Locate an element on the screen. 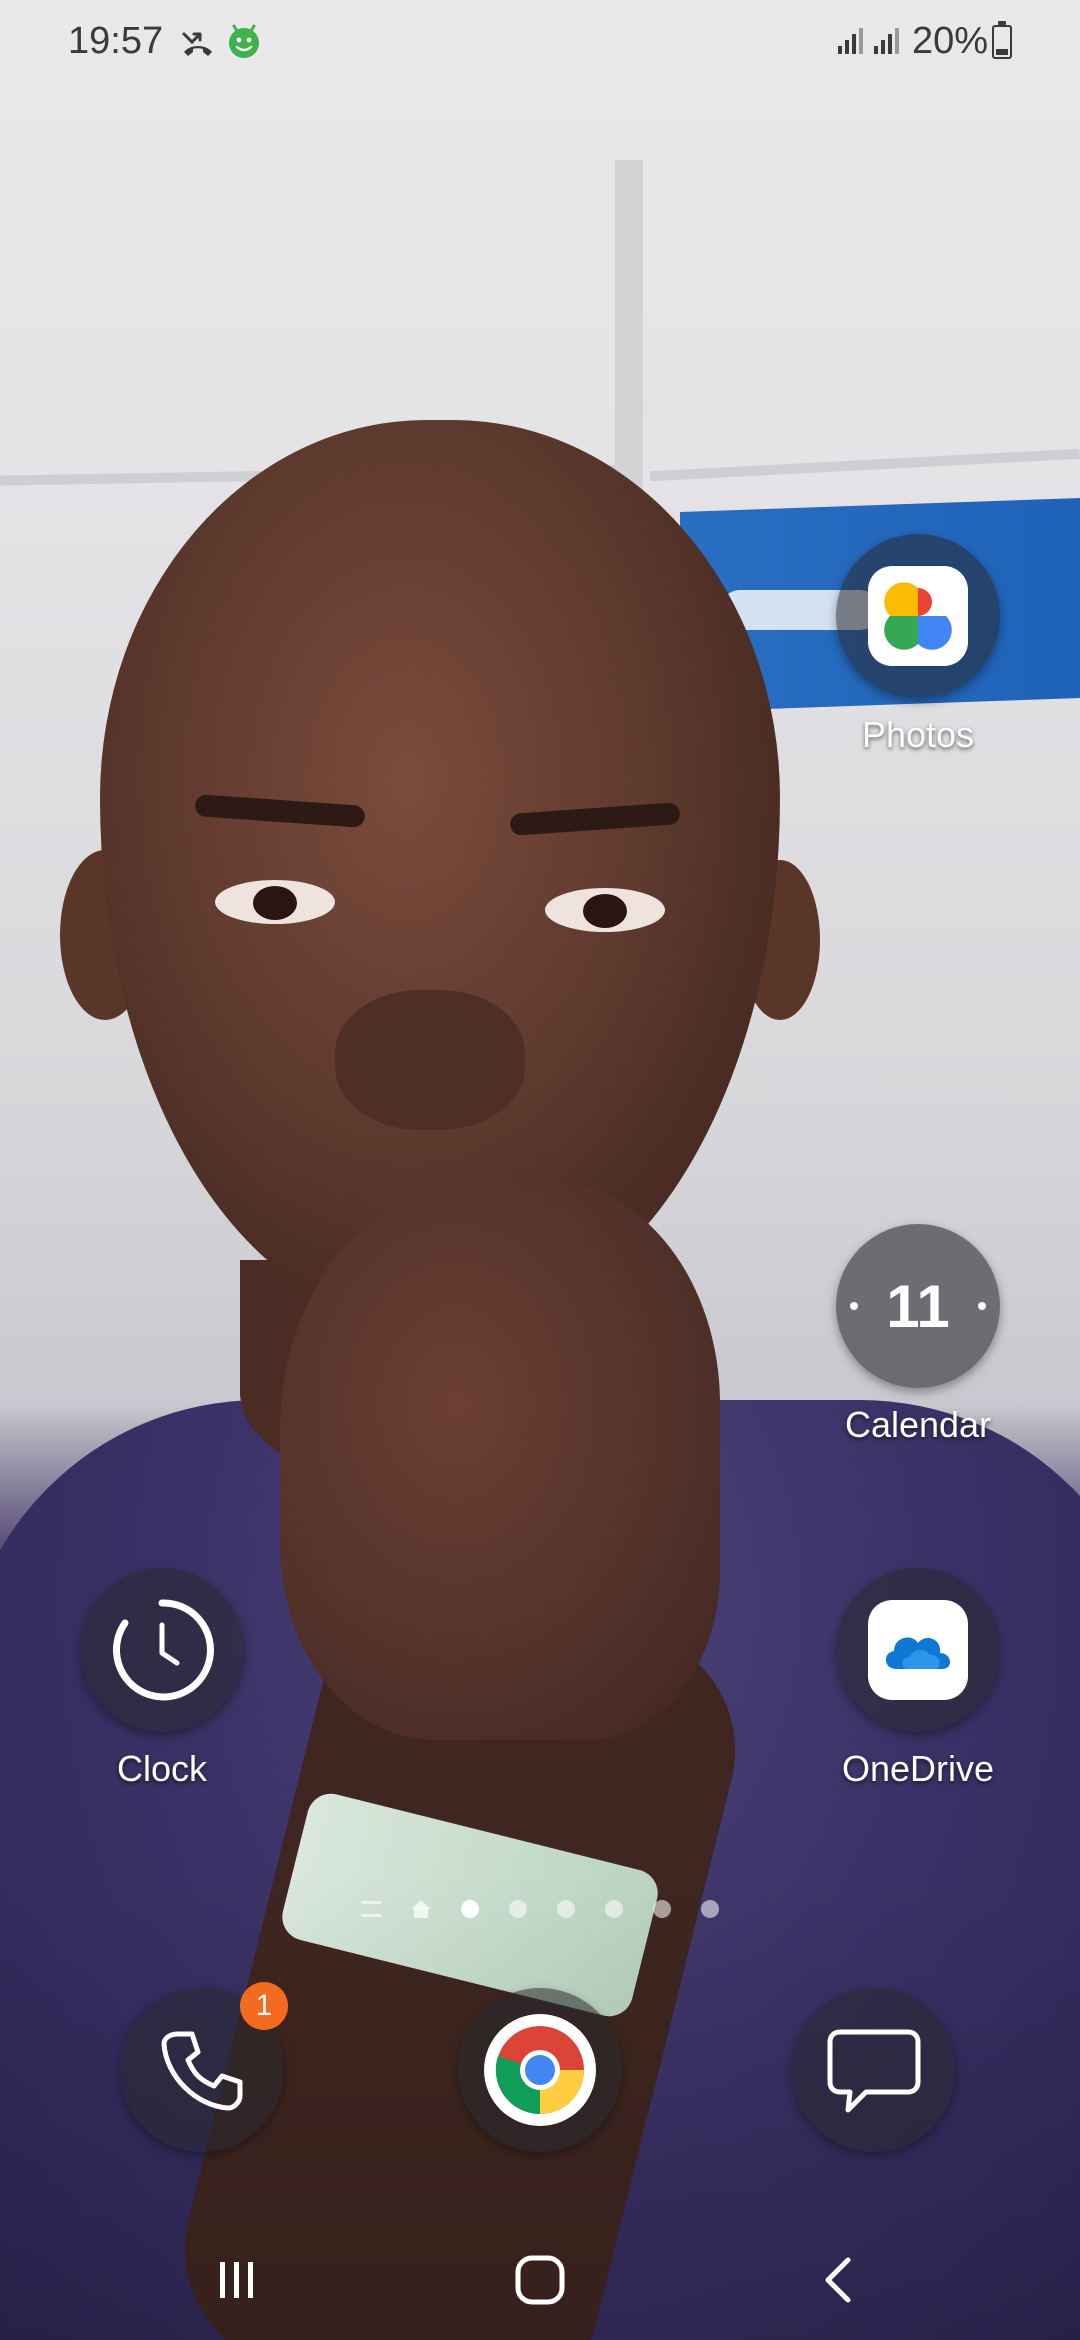  clock-icon is located at coordinates (163, 1650).